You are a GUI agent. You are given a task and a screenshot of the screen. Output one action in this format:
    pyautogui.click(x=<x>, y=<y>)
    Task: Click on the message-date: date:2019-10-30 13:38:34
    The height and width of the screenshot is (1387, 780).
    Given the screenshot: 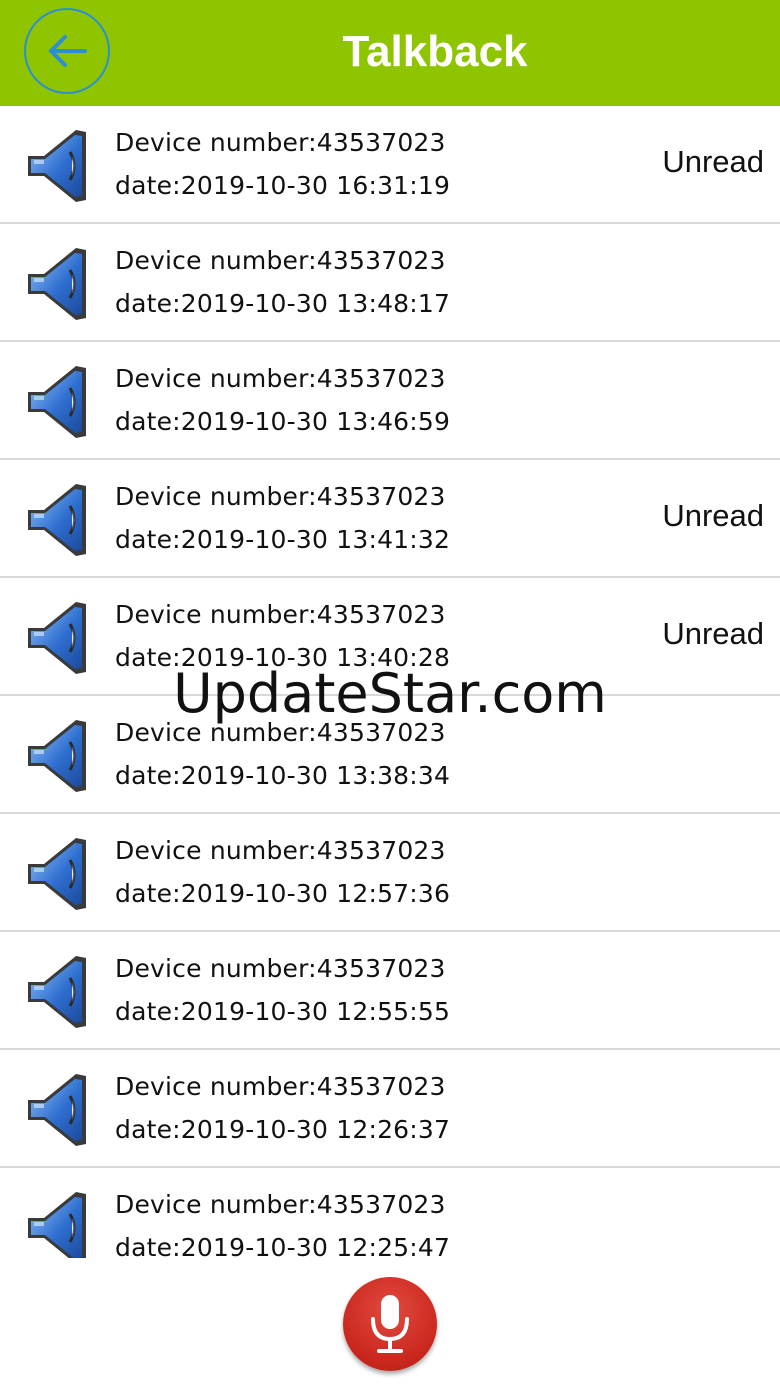 What is the action you would take?
    pyautogui.click(x=283, y=775)
    